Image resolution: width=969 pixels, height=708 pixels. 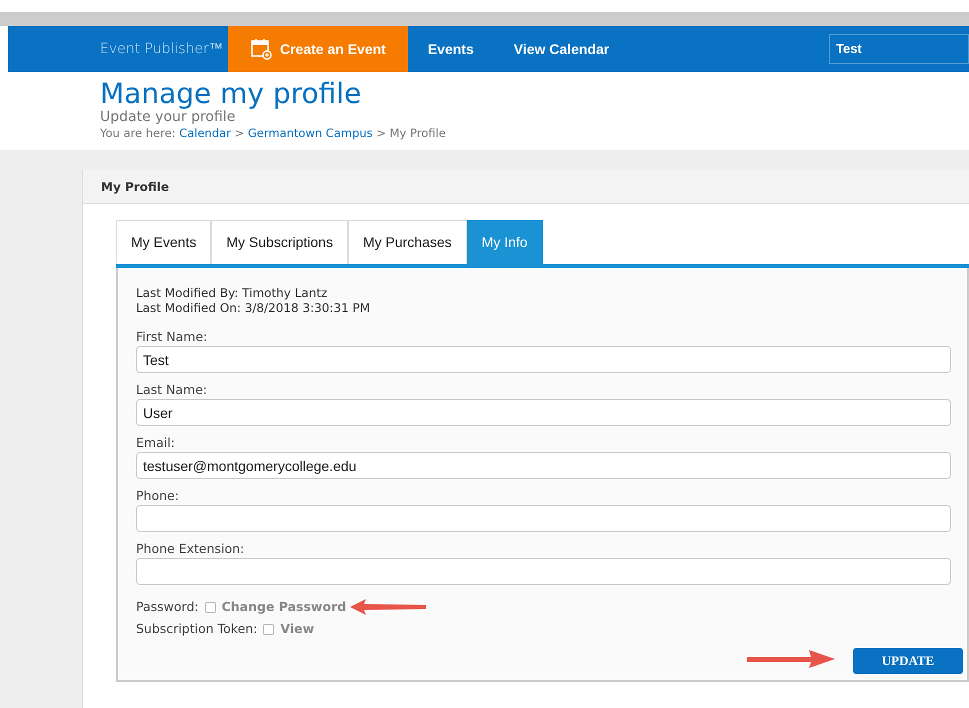 I want to click on tab: My Events, so click(x=164, y=242).